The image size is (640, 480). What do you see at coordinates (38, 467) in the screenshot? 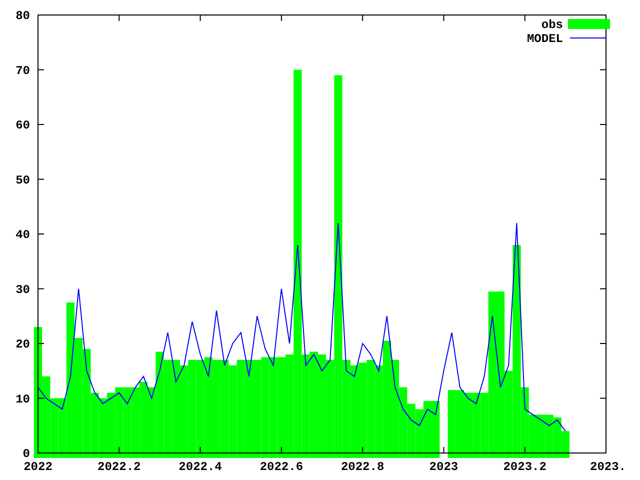
I see `x-tick-label: 2022` at bounding box center [38, 467].